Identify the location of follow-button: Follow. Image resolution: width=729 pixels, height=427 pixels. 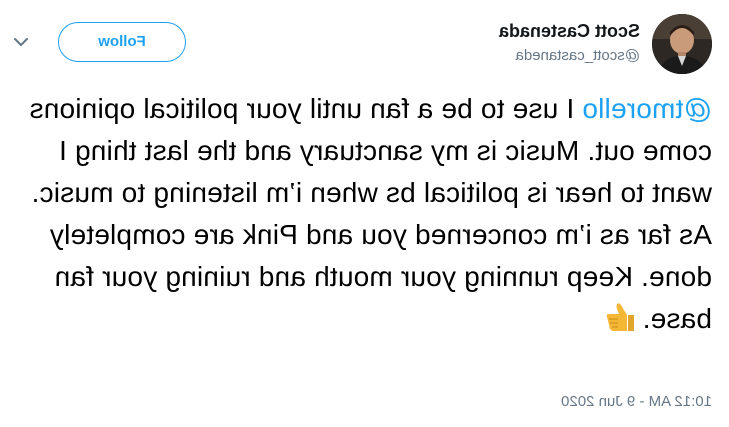
(122, 42).